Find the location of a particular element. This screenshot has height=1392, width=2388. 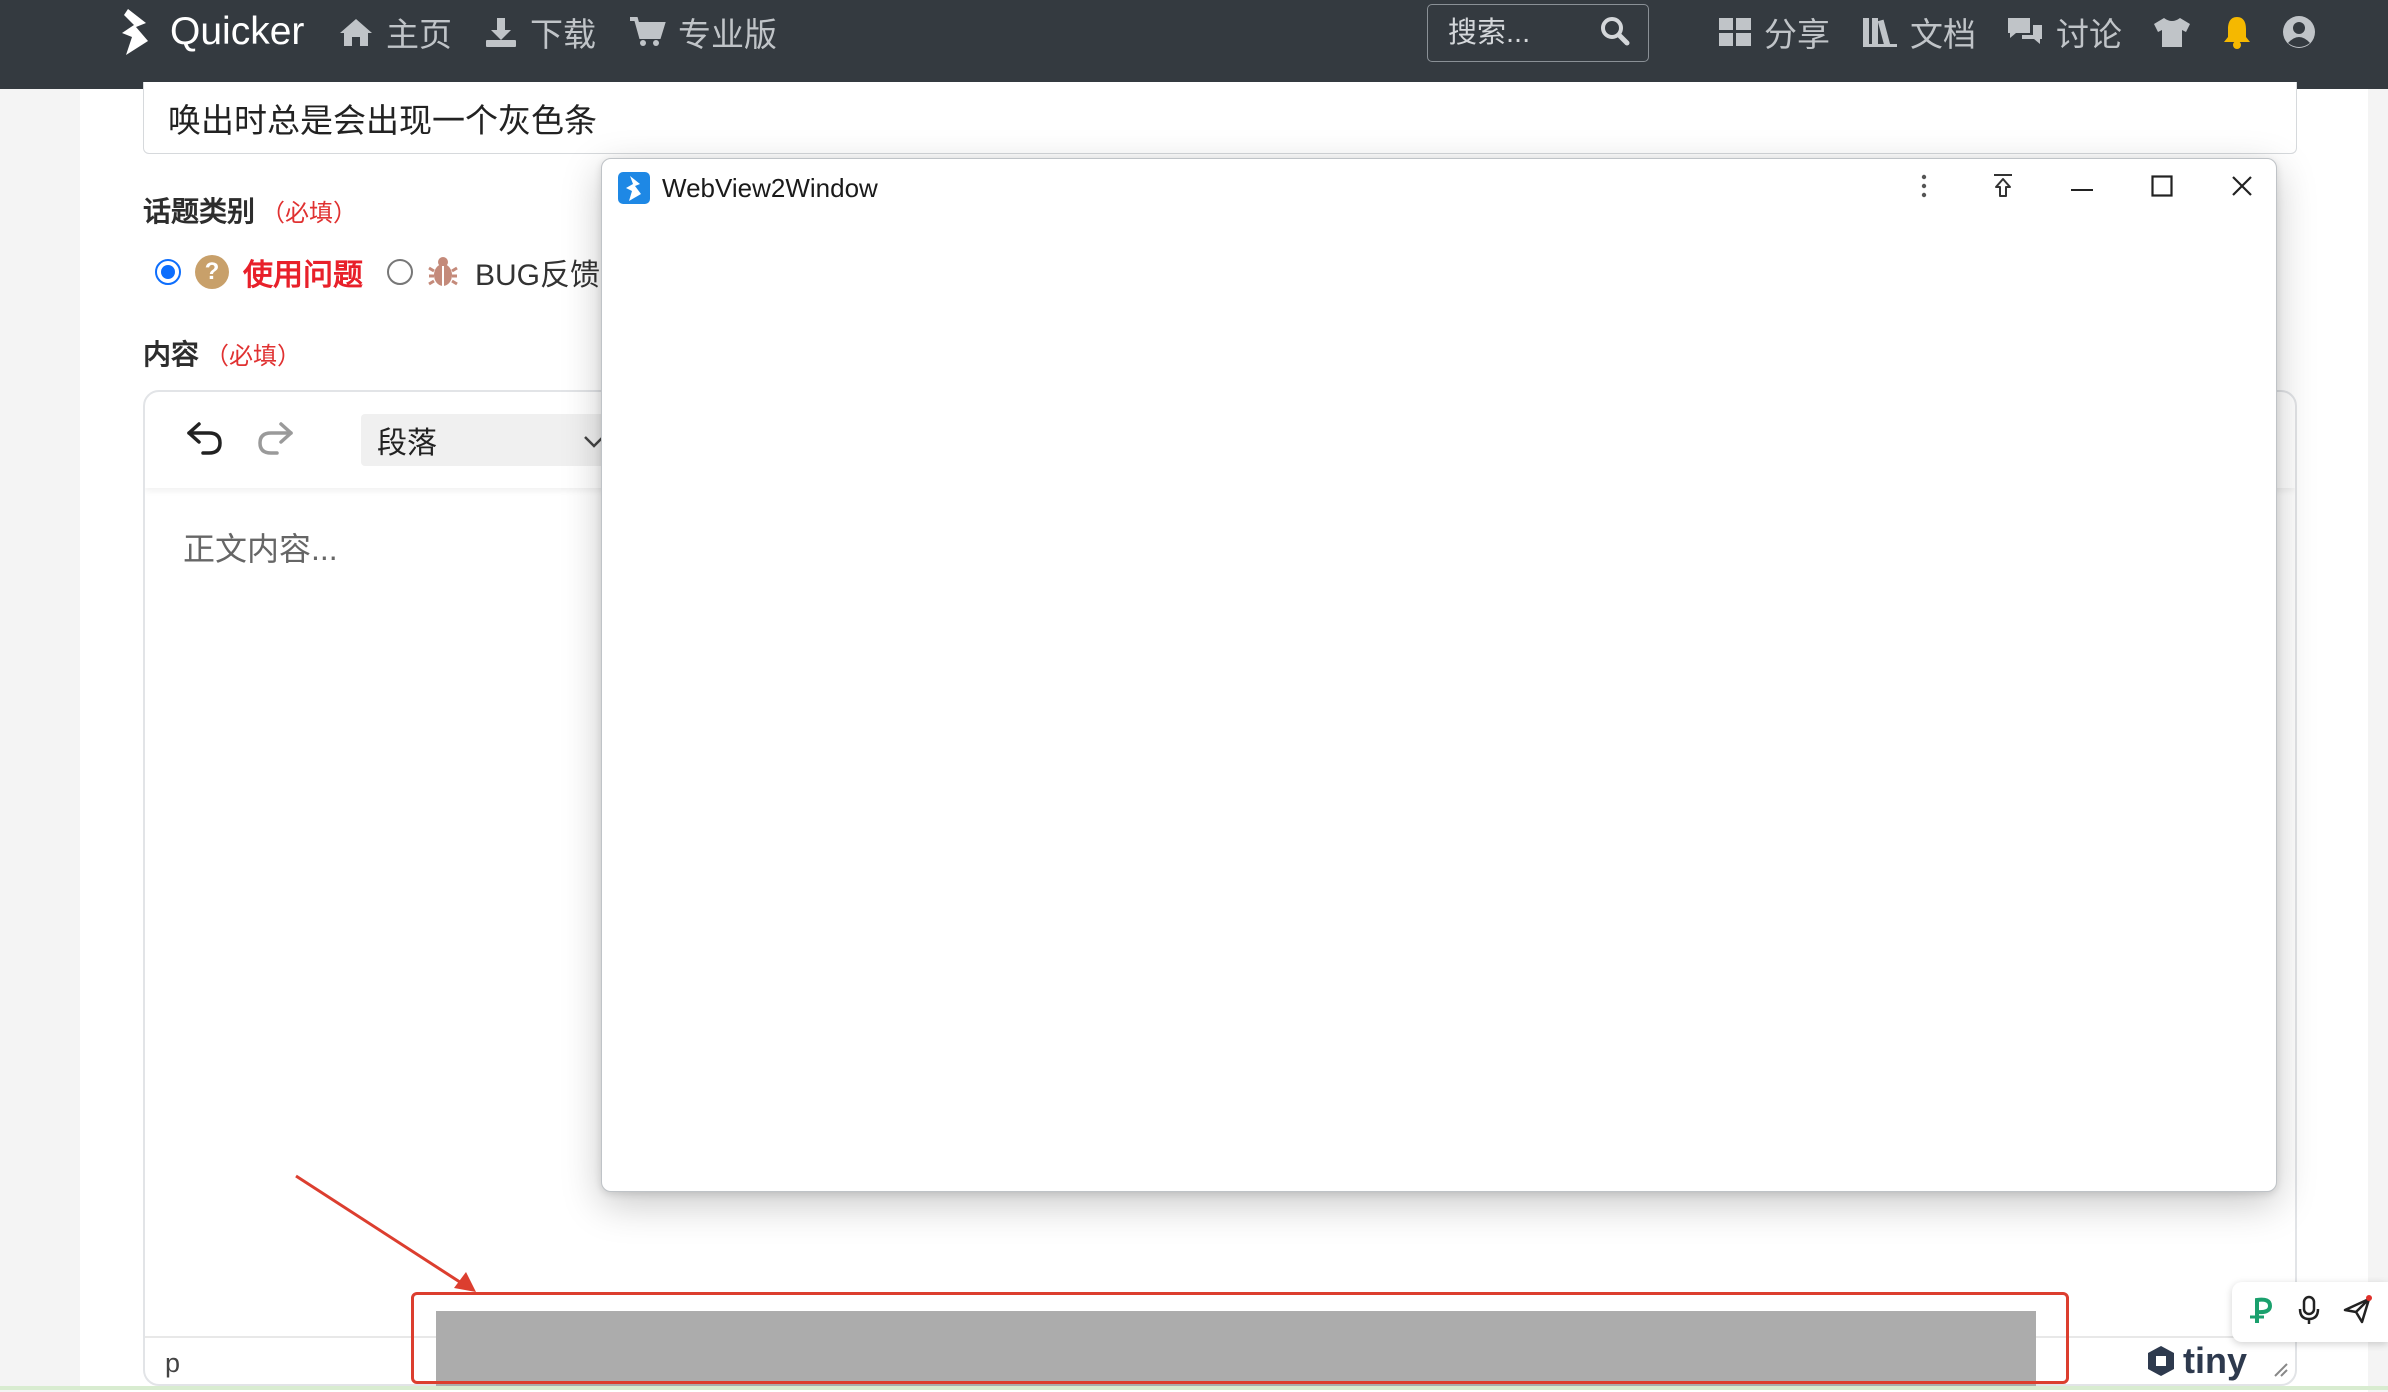

option-bug-report-label: BUG反馈 is located at coordinates (537, 272).